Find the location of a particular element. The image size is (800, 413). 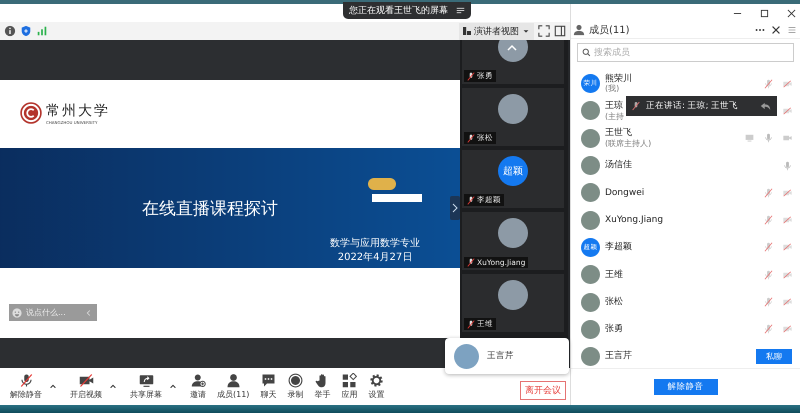

screen-share-icon is located at coordinates (146, 380).